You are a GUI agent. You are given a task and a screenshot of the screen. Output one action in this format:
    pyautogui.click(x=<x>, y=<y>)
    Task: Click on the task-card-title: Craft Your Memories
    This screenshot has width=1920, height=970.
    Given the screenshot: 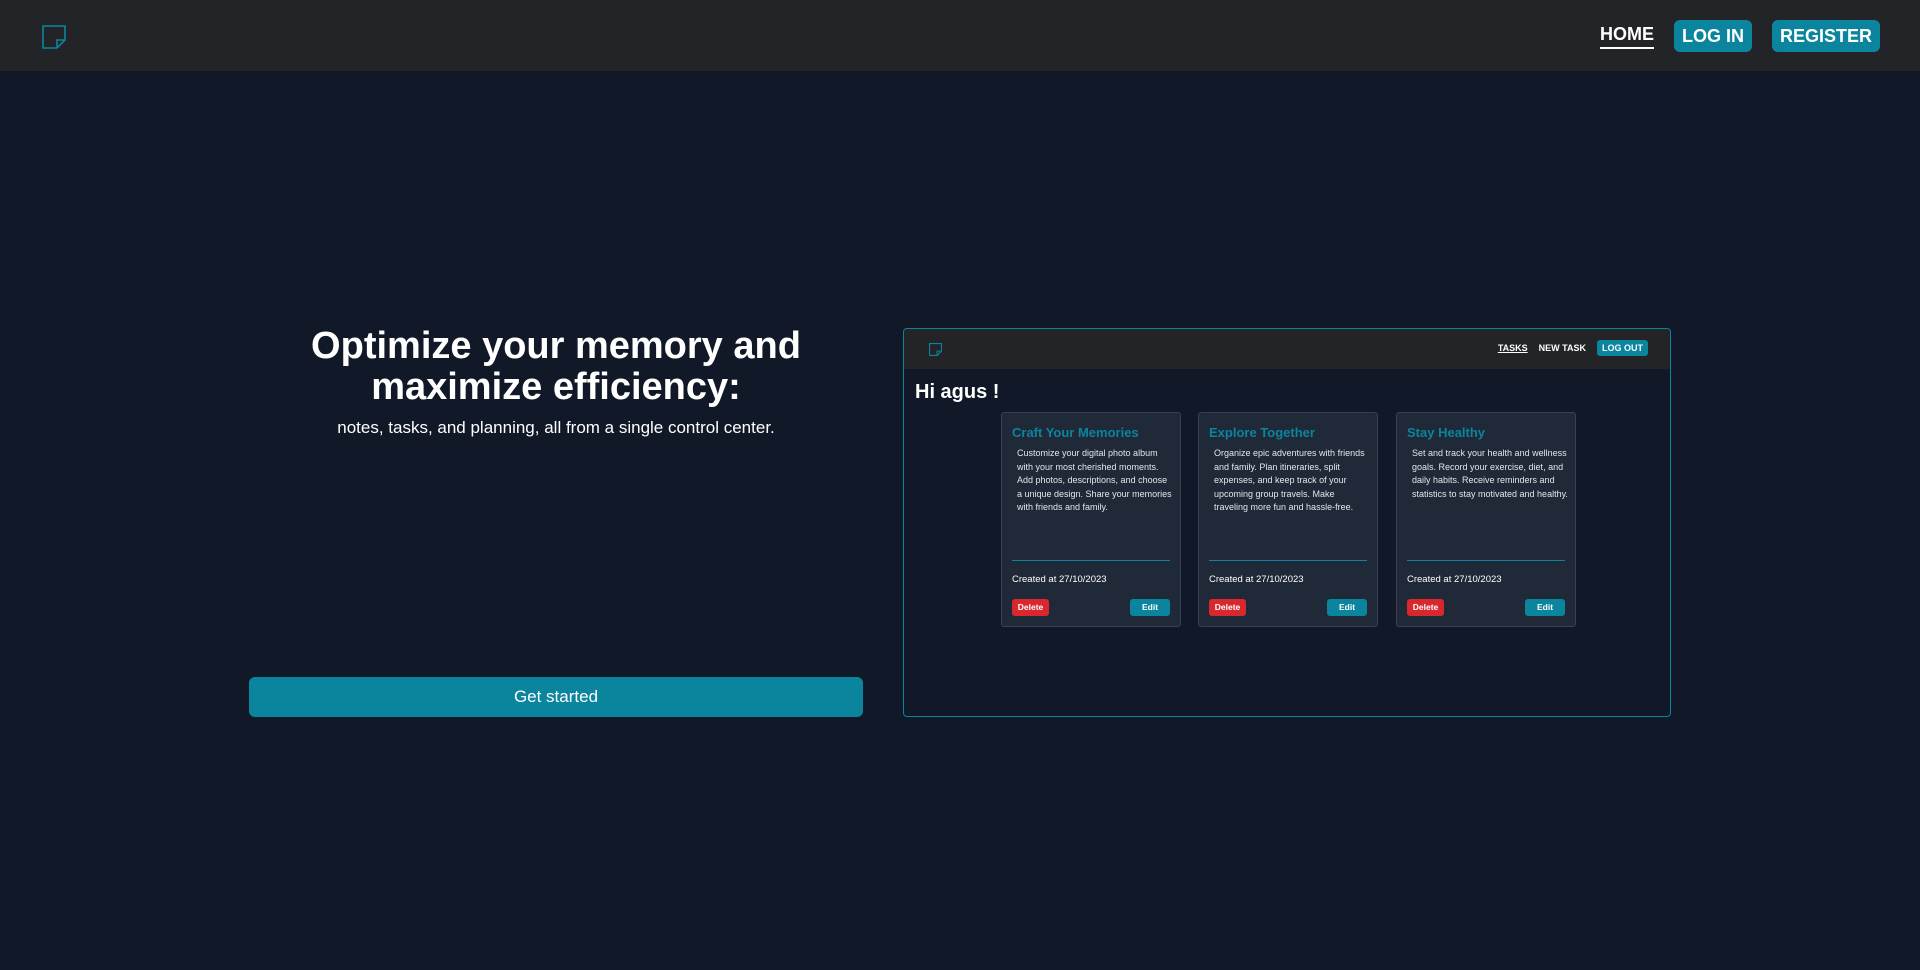 What is the action you would take?
    pyautogui.click(x=1075, y=432)
    